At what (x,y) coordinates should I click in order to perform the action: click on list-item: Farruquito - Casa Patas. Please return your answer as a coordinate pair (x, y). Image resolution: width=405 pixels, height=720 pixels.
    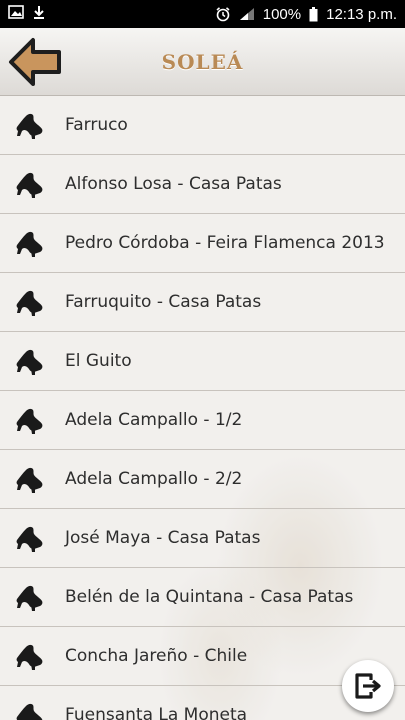
    Looking at the image, I should click on (202, 302).